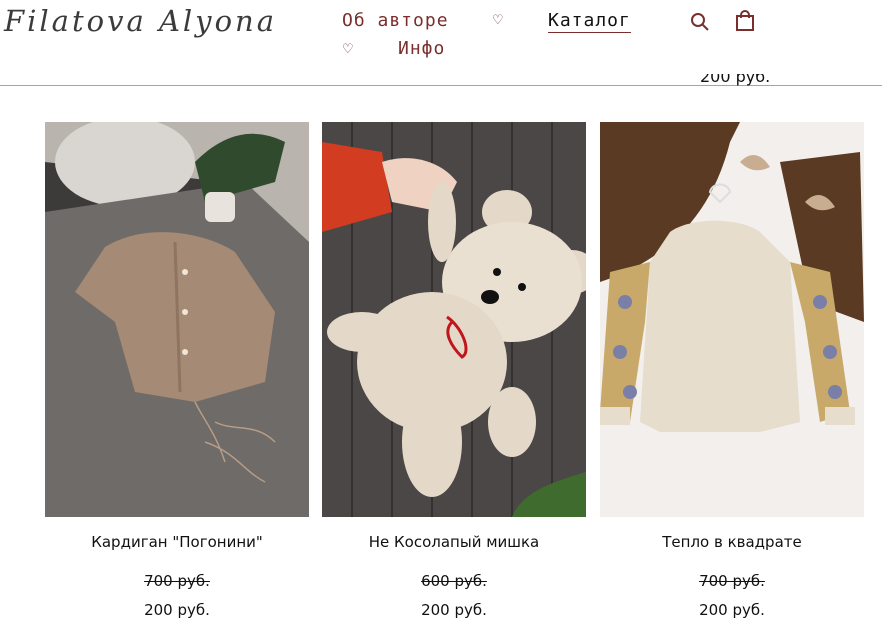 This screenshot has width=882, height=637. I want to click on nav-info: Инфо, so click(421, 48).